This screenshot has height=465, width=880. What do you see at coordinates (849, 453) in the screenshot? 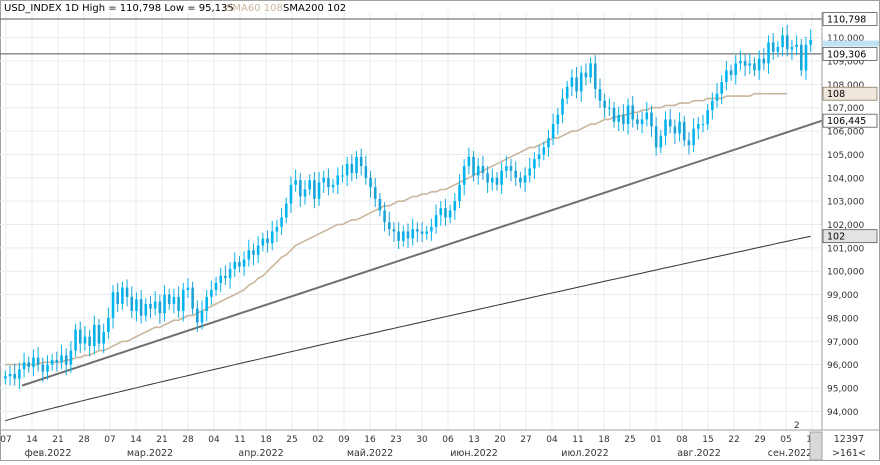
I see `scroll-indicator: >161<` at bounding box center [849, 453].